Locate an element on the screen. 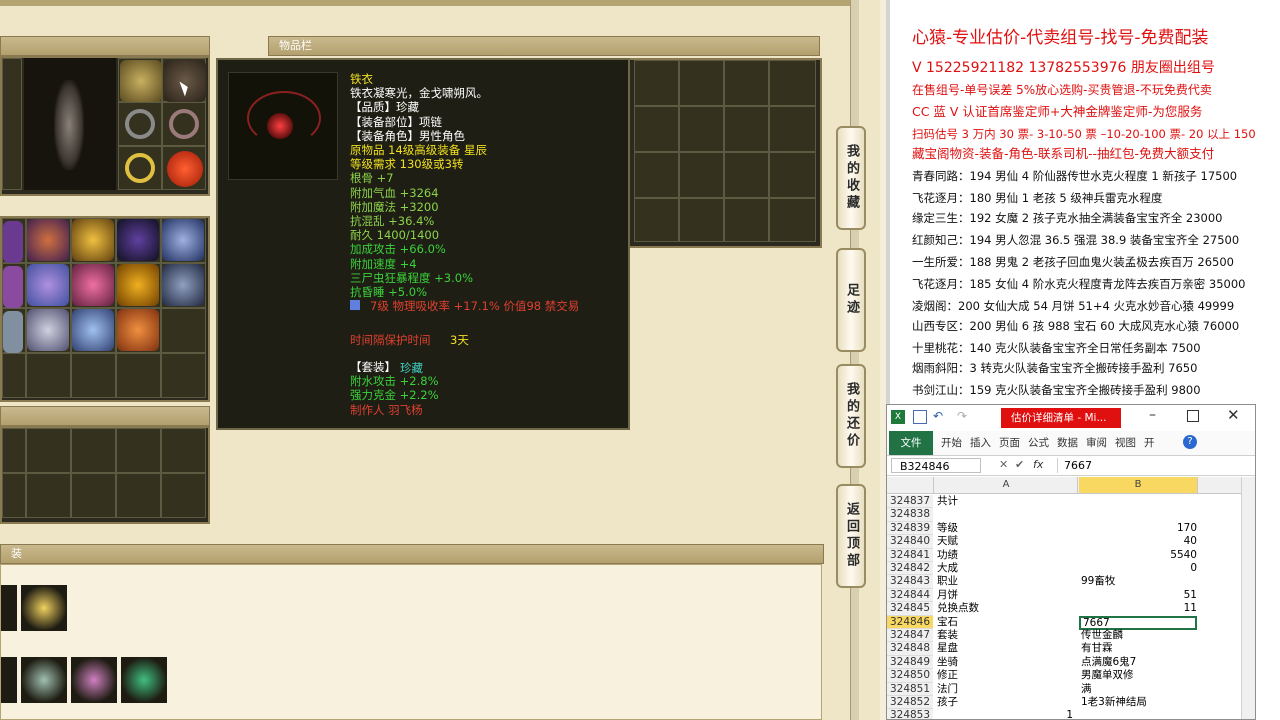 The width and height of the screenshot is (1280, 720). cell-a: 1 is located at coordinates (1006, 714).